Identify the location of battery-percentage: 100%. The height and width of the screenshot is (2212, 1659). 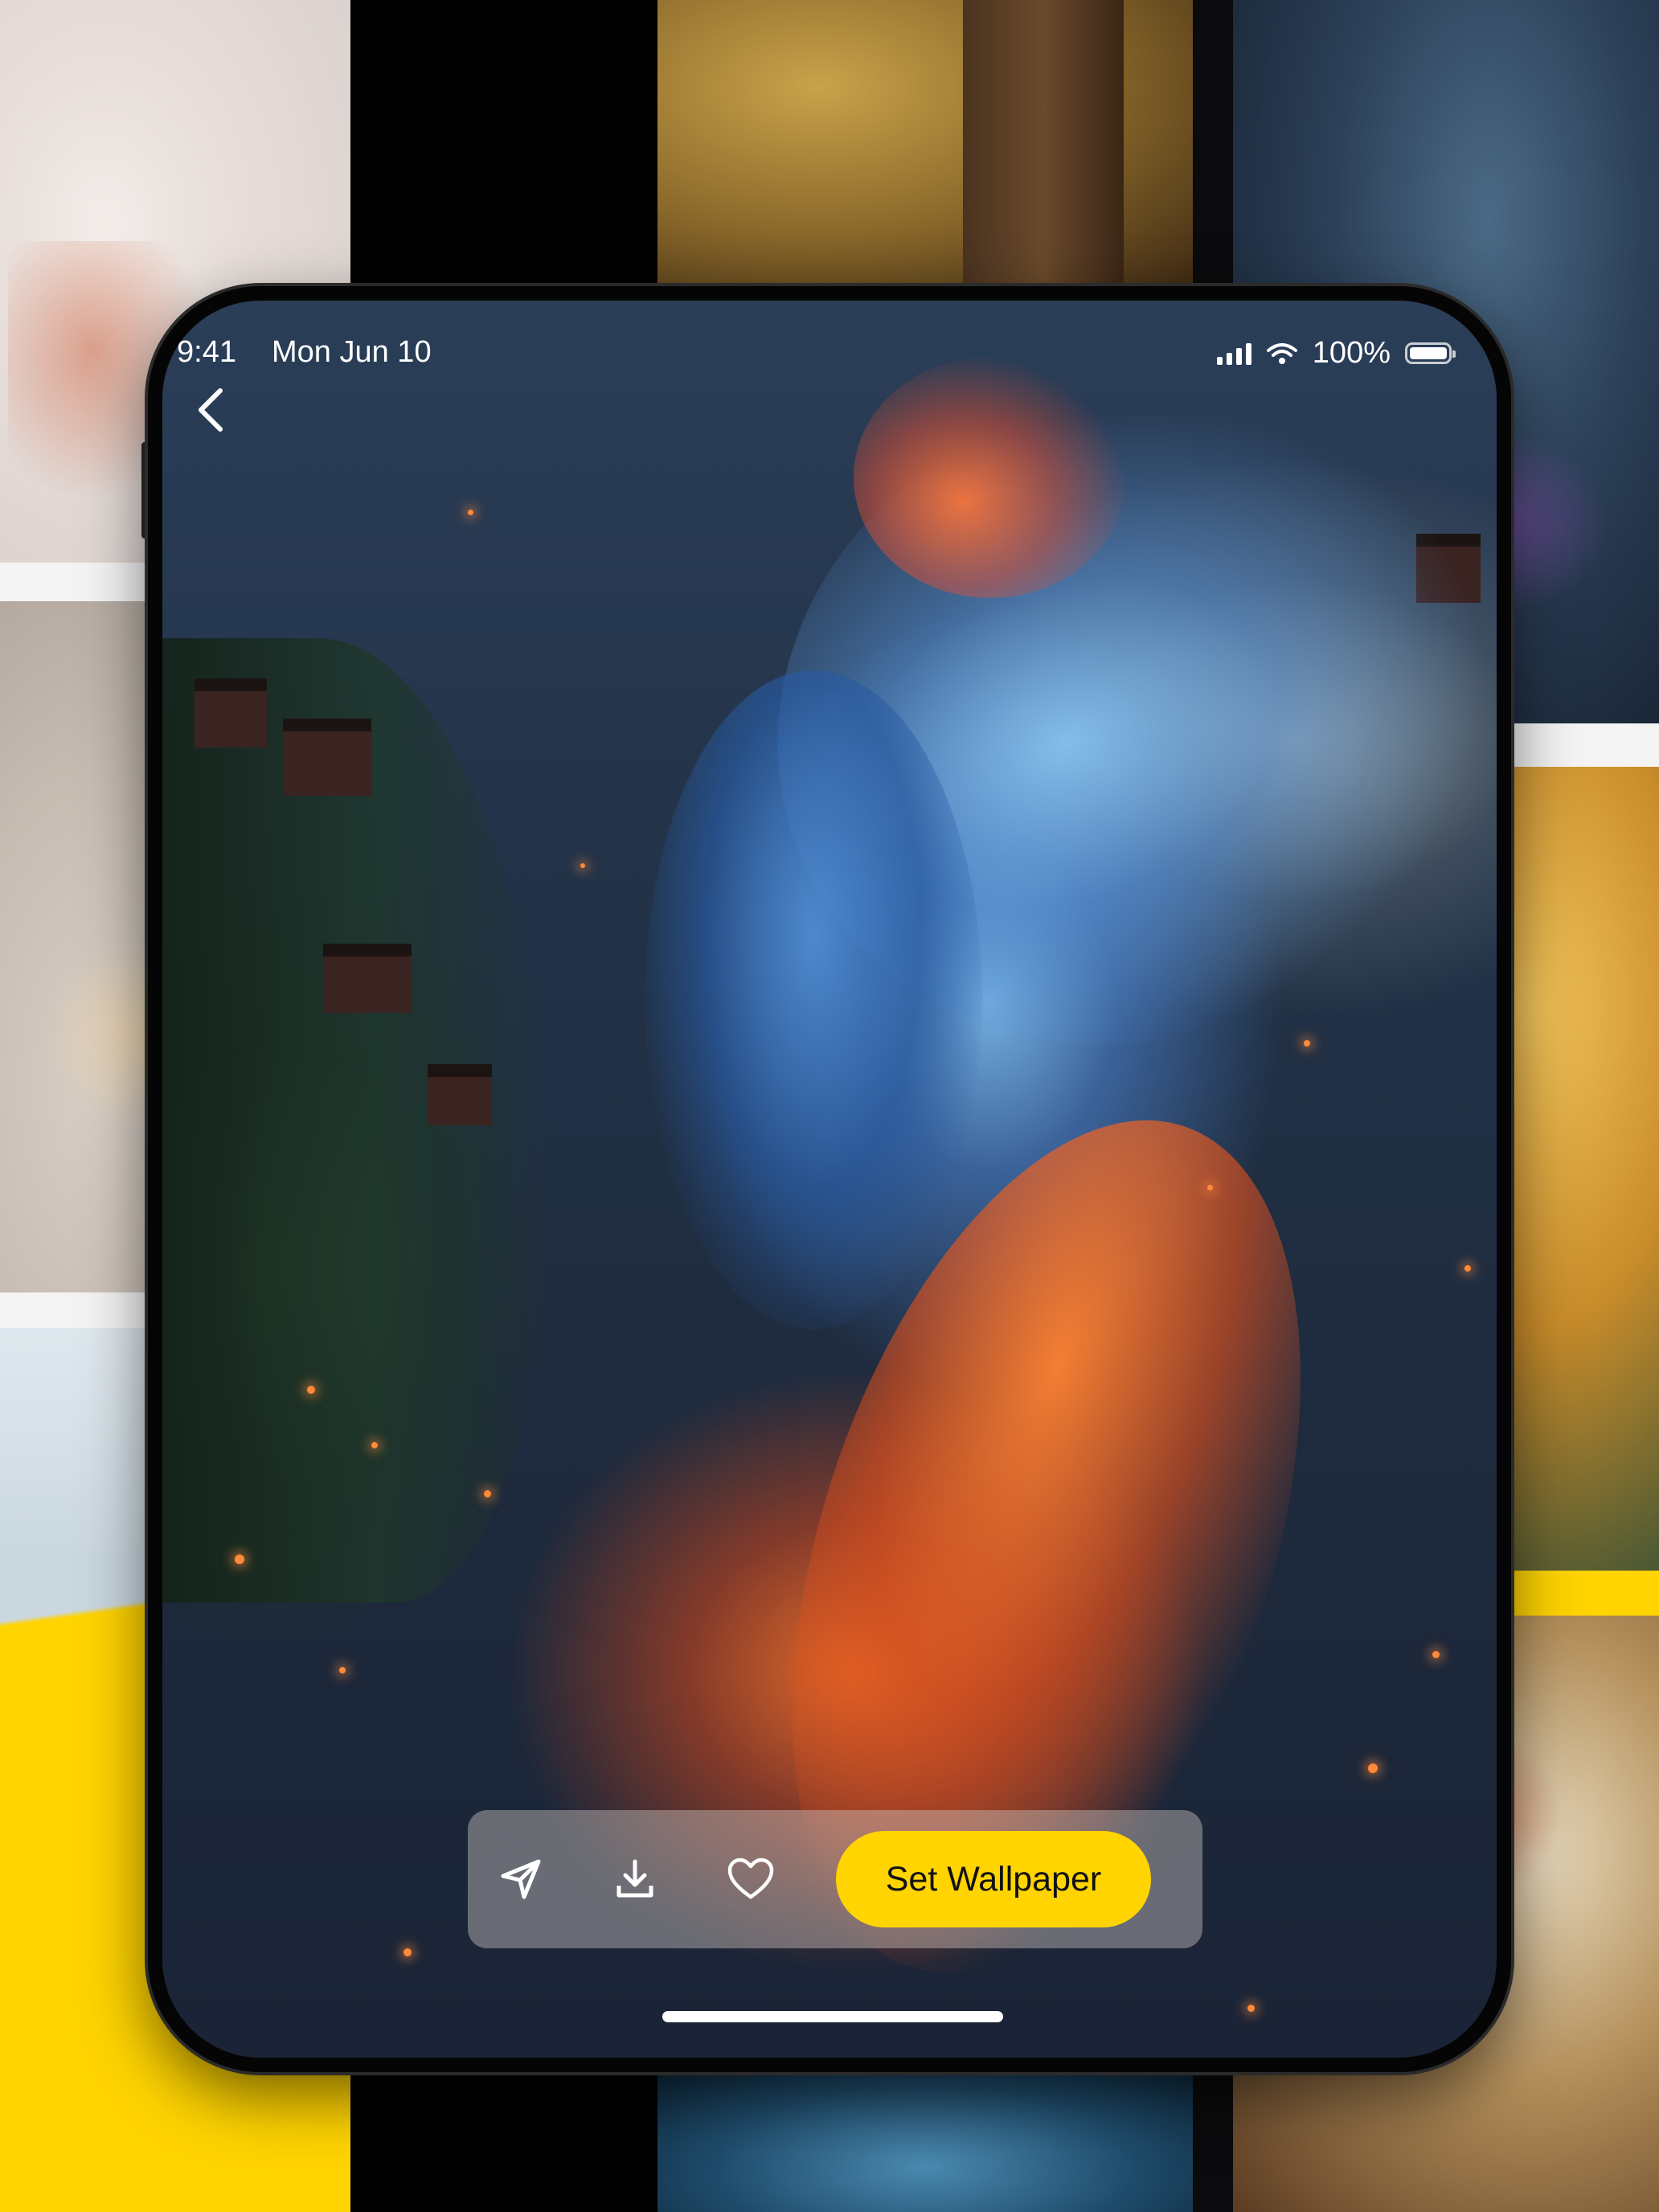
(1351, 353).